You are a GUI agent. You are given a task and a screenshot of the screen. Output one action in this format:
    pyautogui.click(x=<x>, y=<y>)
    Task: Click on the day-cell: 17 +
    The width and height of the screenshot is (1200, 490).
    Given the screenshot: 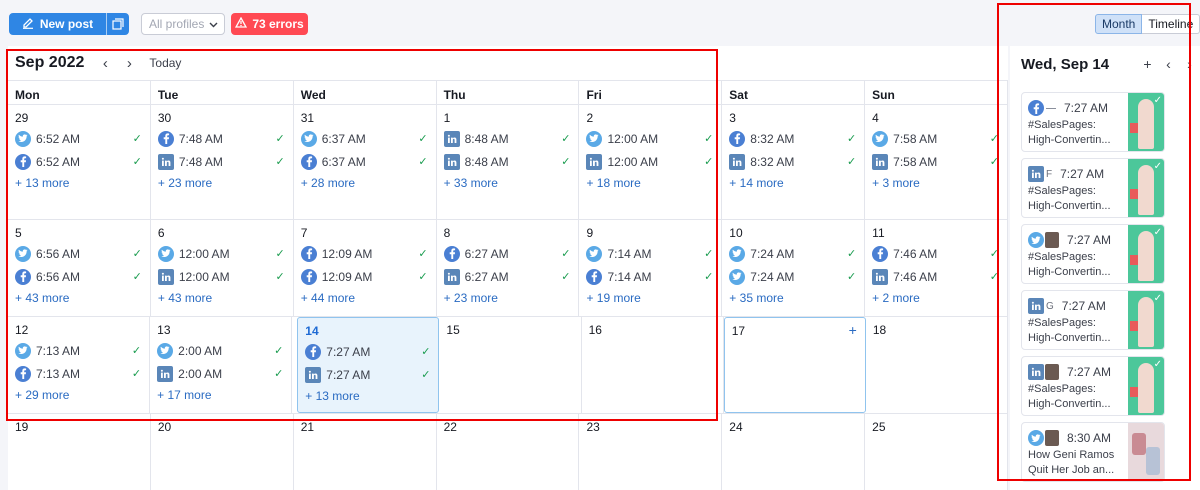 What is the action you would take?
    pyautogui.click(x=794, y=365)
    